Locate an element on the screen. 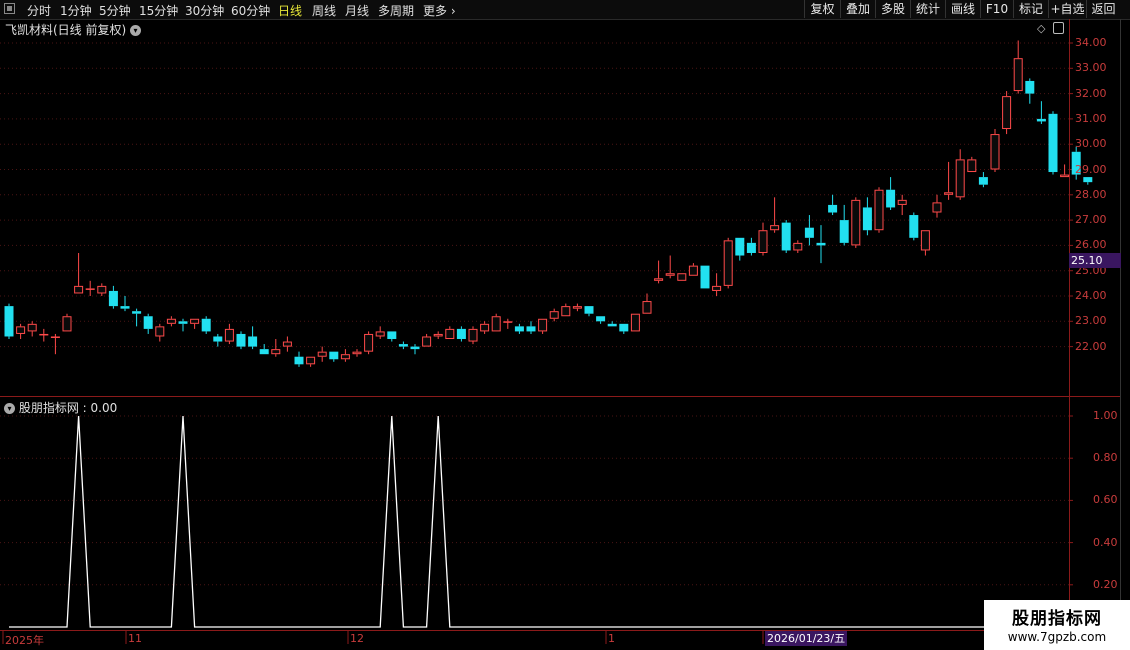 The width and height of the screenshot is (1130, 650). cursor-date-tag: 2026/01/23/五 is located at coordinates (806, 638).